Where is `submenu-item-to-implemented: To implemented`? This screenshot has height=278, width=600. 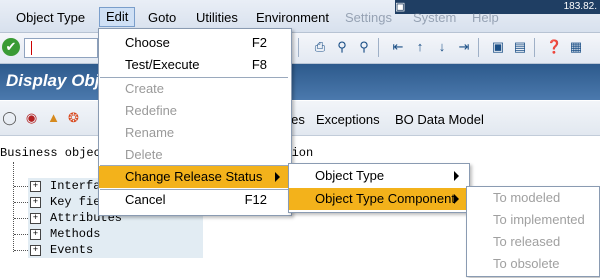
submenu-item-to-implemented: To implemented is located at coordinates (533, 220).